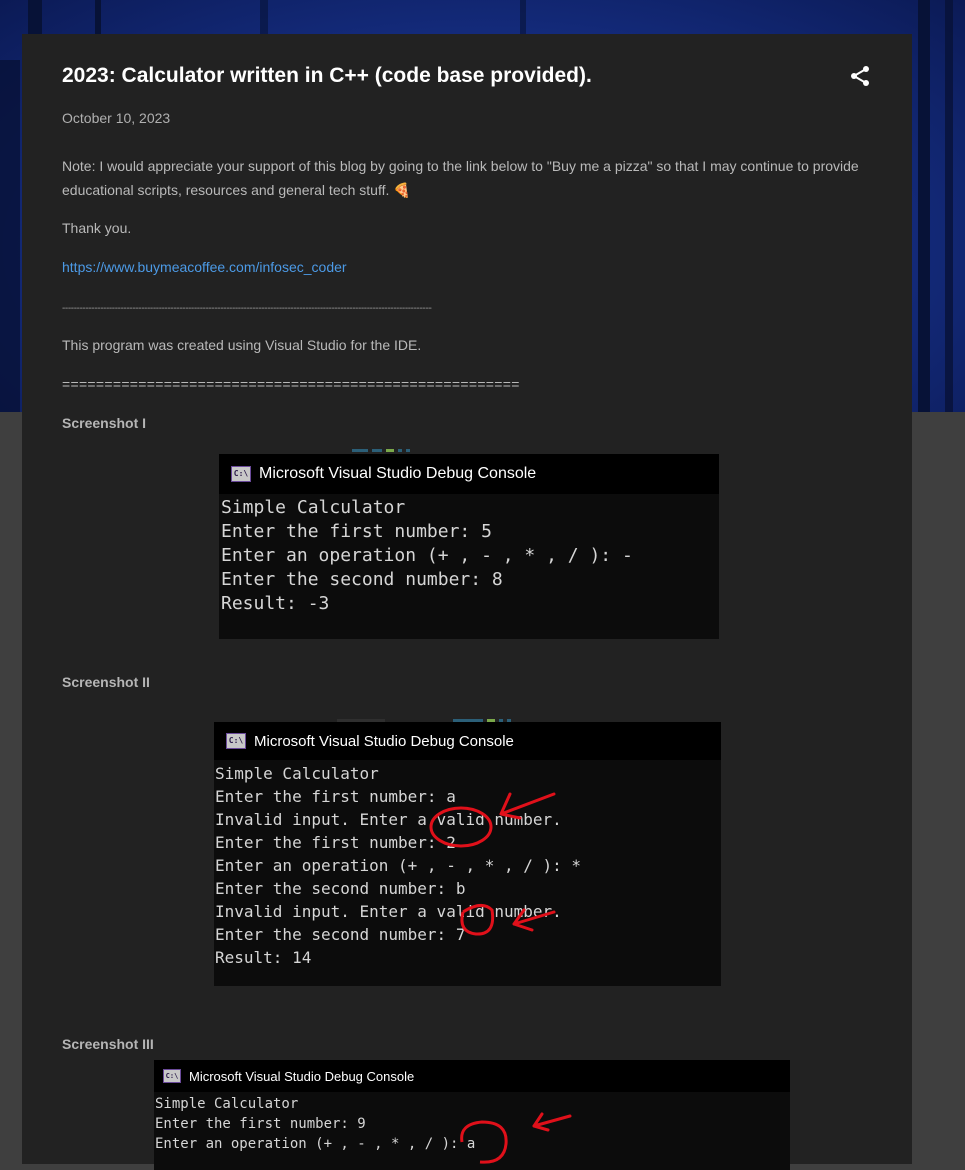 The width and height of the screenshot is (965, 1170). What do you see at coordinates (860, 76) in the screenshot?
I see `share-icon` at bounding box center [860, 76].